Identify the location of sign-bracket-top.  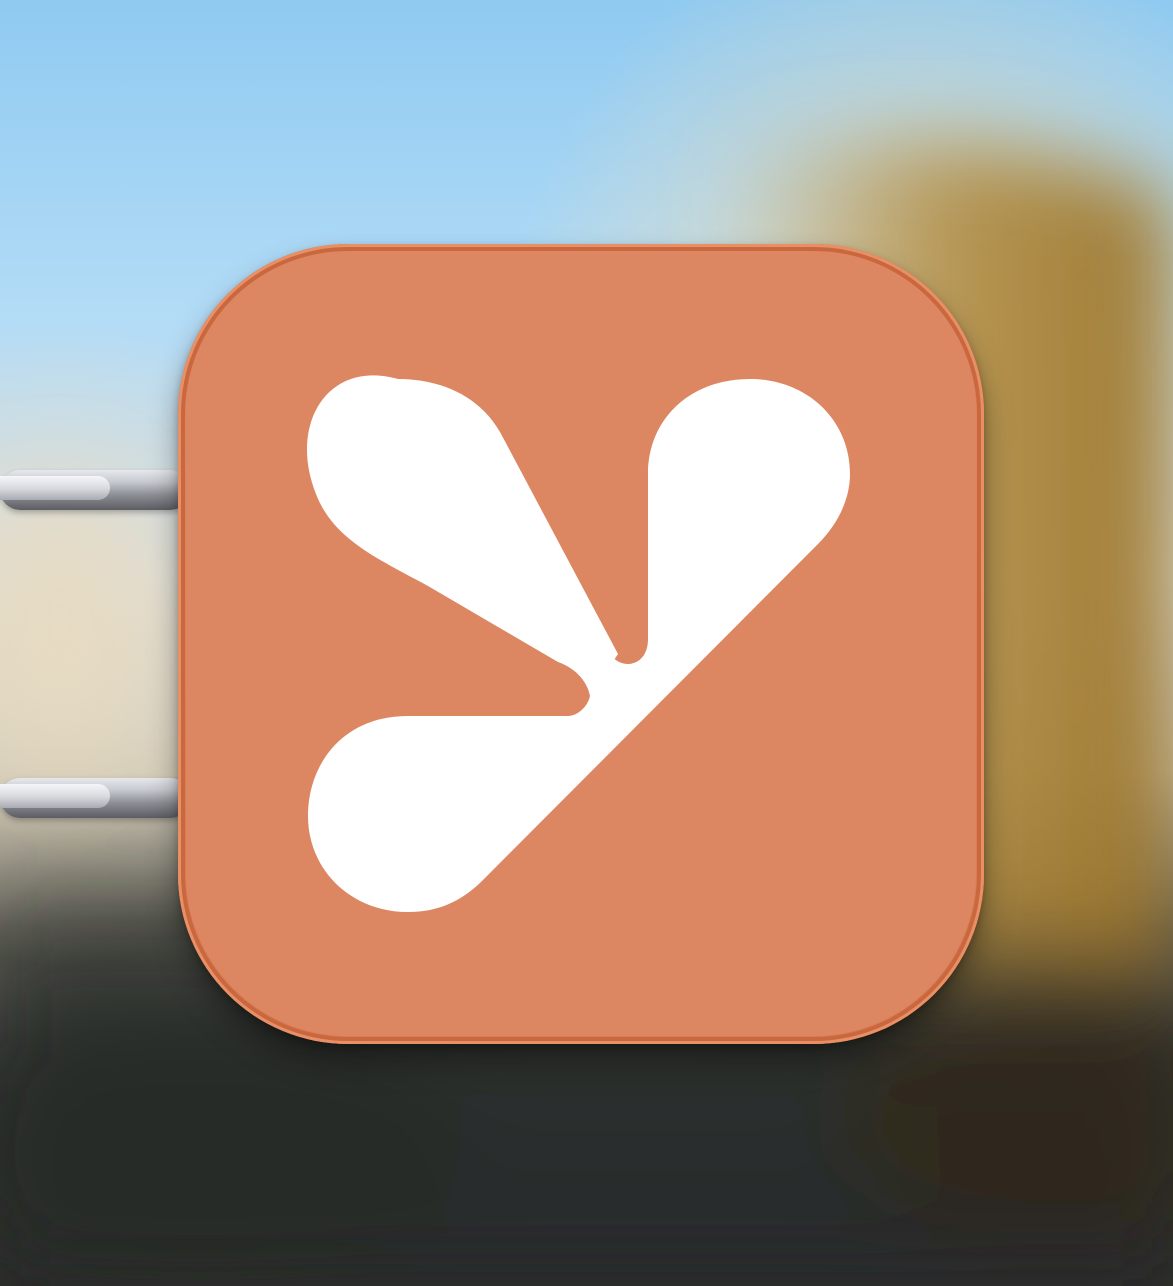
(95, 490).